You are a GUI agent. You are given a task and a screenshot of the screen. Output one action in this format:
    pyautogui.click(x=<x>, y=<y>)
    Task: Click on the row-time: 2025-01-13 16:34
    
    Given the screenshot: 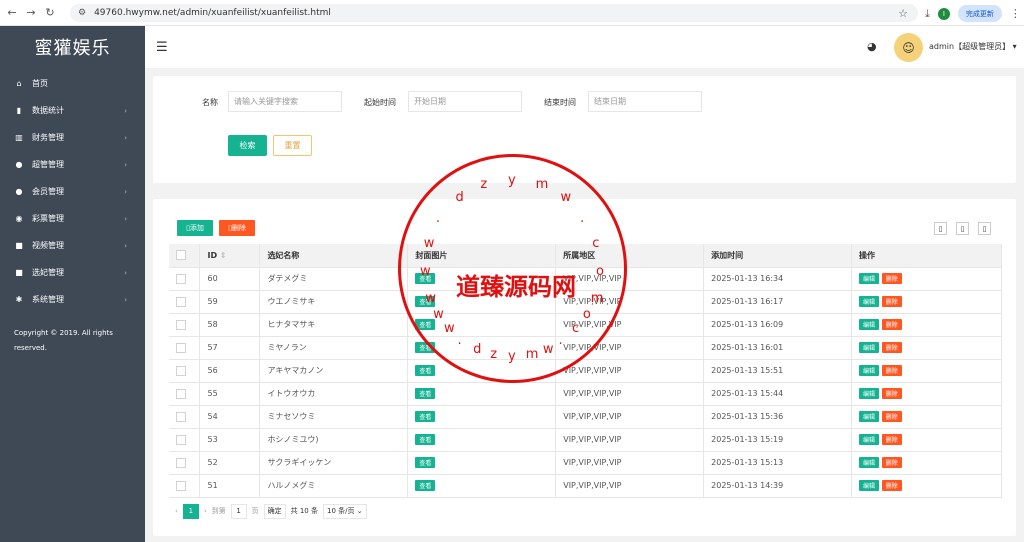 What is the action you would take?
    pyautogui.click(x=778, y=279)
    